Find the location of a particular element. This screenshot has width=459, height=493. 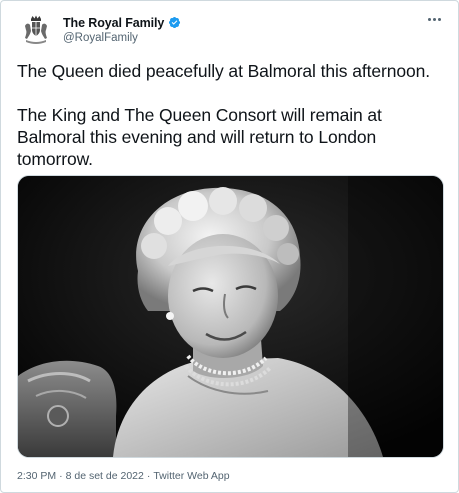

author-names: The Royal Family @RoyalFamily is located at coordinates (122, 29).